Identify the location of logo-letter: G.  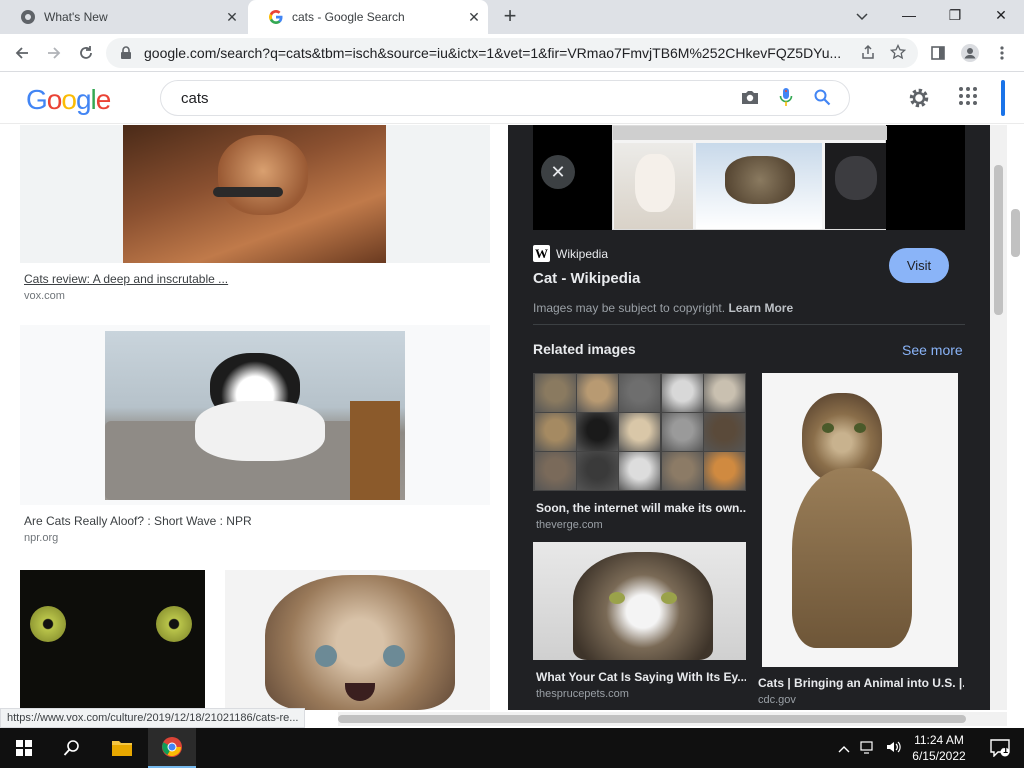
(37, 99).